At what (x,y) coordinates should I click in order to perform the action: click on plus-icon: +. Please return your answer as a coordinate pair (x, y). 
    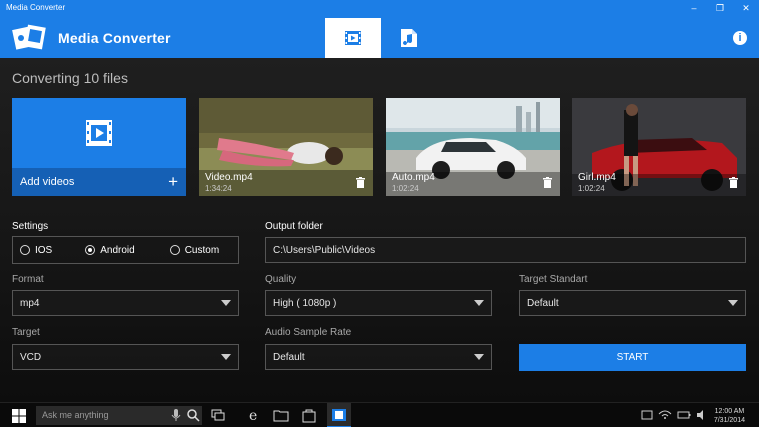
    Looking at the image, I should click on (173, 181).